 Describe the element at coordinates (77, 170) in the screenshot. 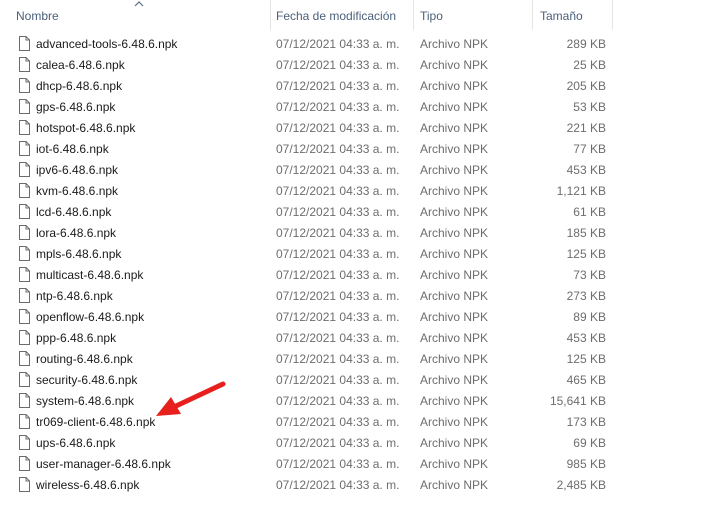

I see `file-name: ipv6-6.48.6.npk` at that location.